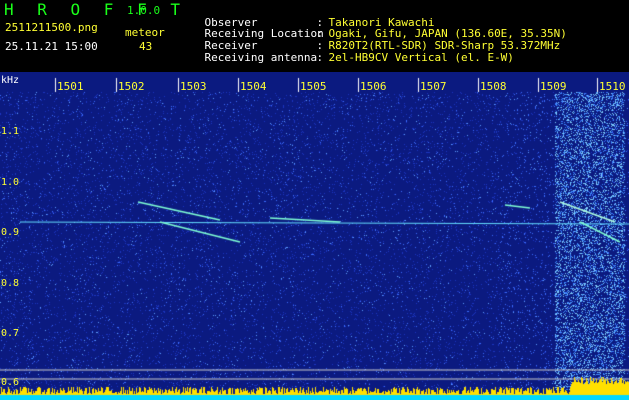 This screenshot has height=400, width=629. I want to click on minute-label: 1508, so click(493, 86).